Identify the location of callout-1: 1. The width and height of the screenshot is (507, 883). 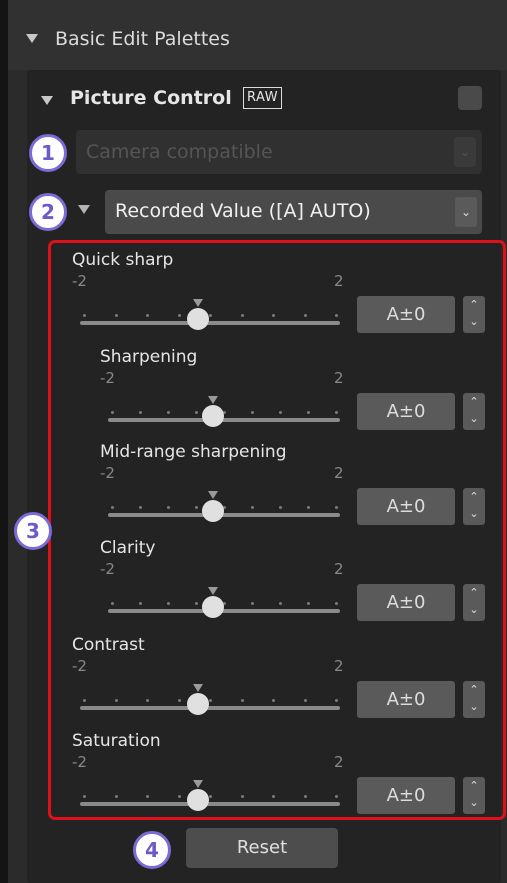
(48, 153).